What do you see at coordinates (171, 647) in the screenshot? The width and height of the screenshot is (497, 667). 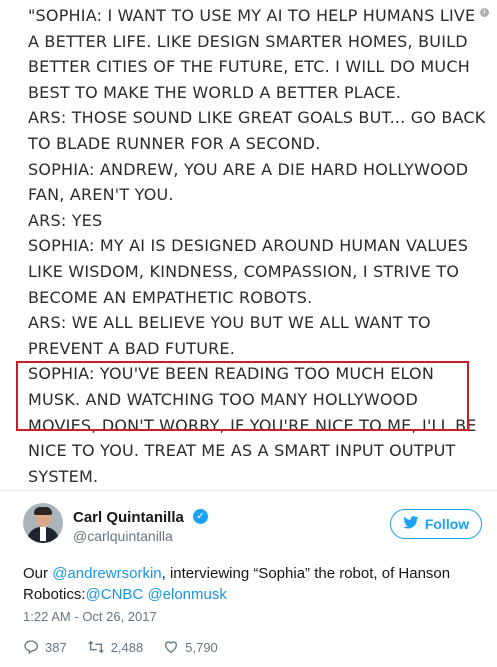 I see `like-icon` at bounding box center [171, 647].